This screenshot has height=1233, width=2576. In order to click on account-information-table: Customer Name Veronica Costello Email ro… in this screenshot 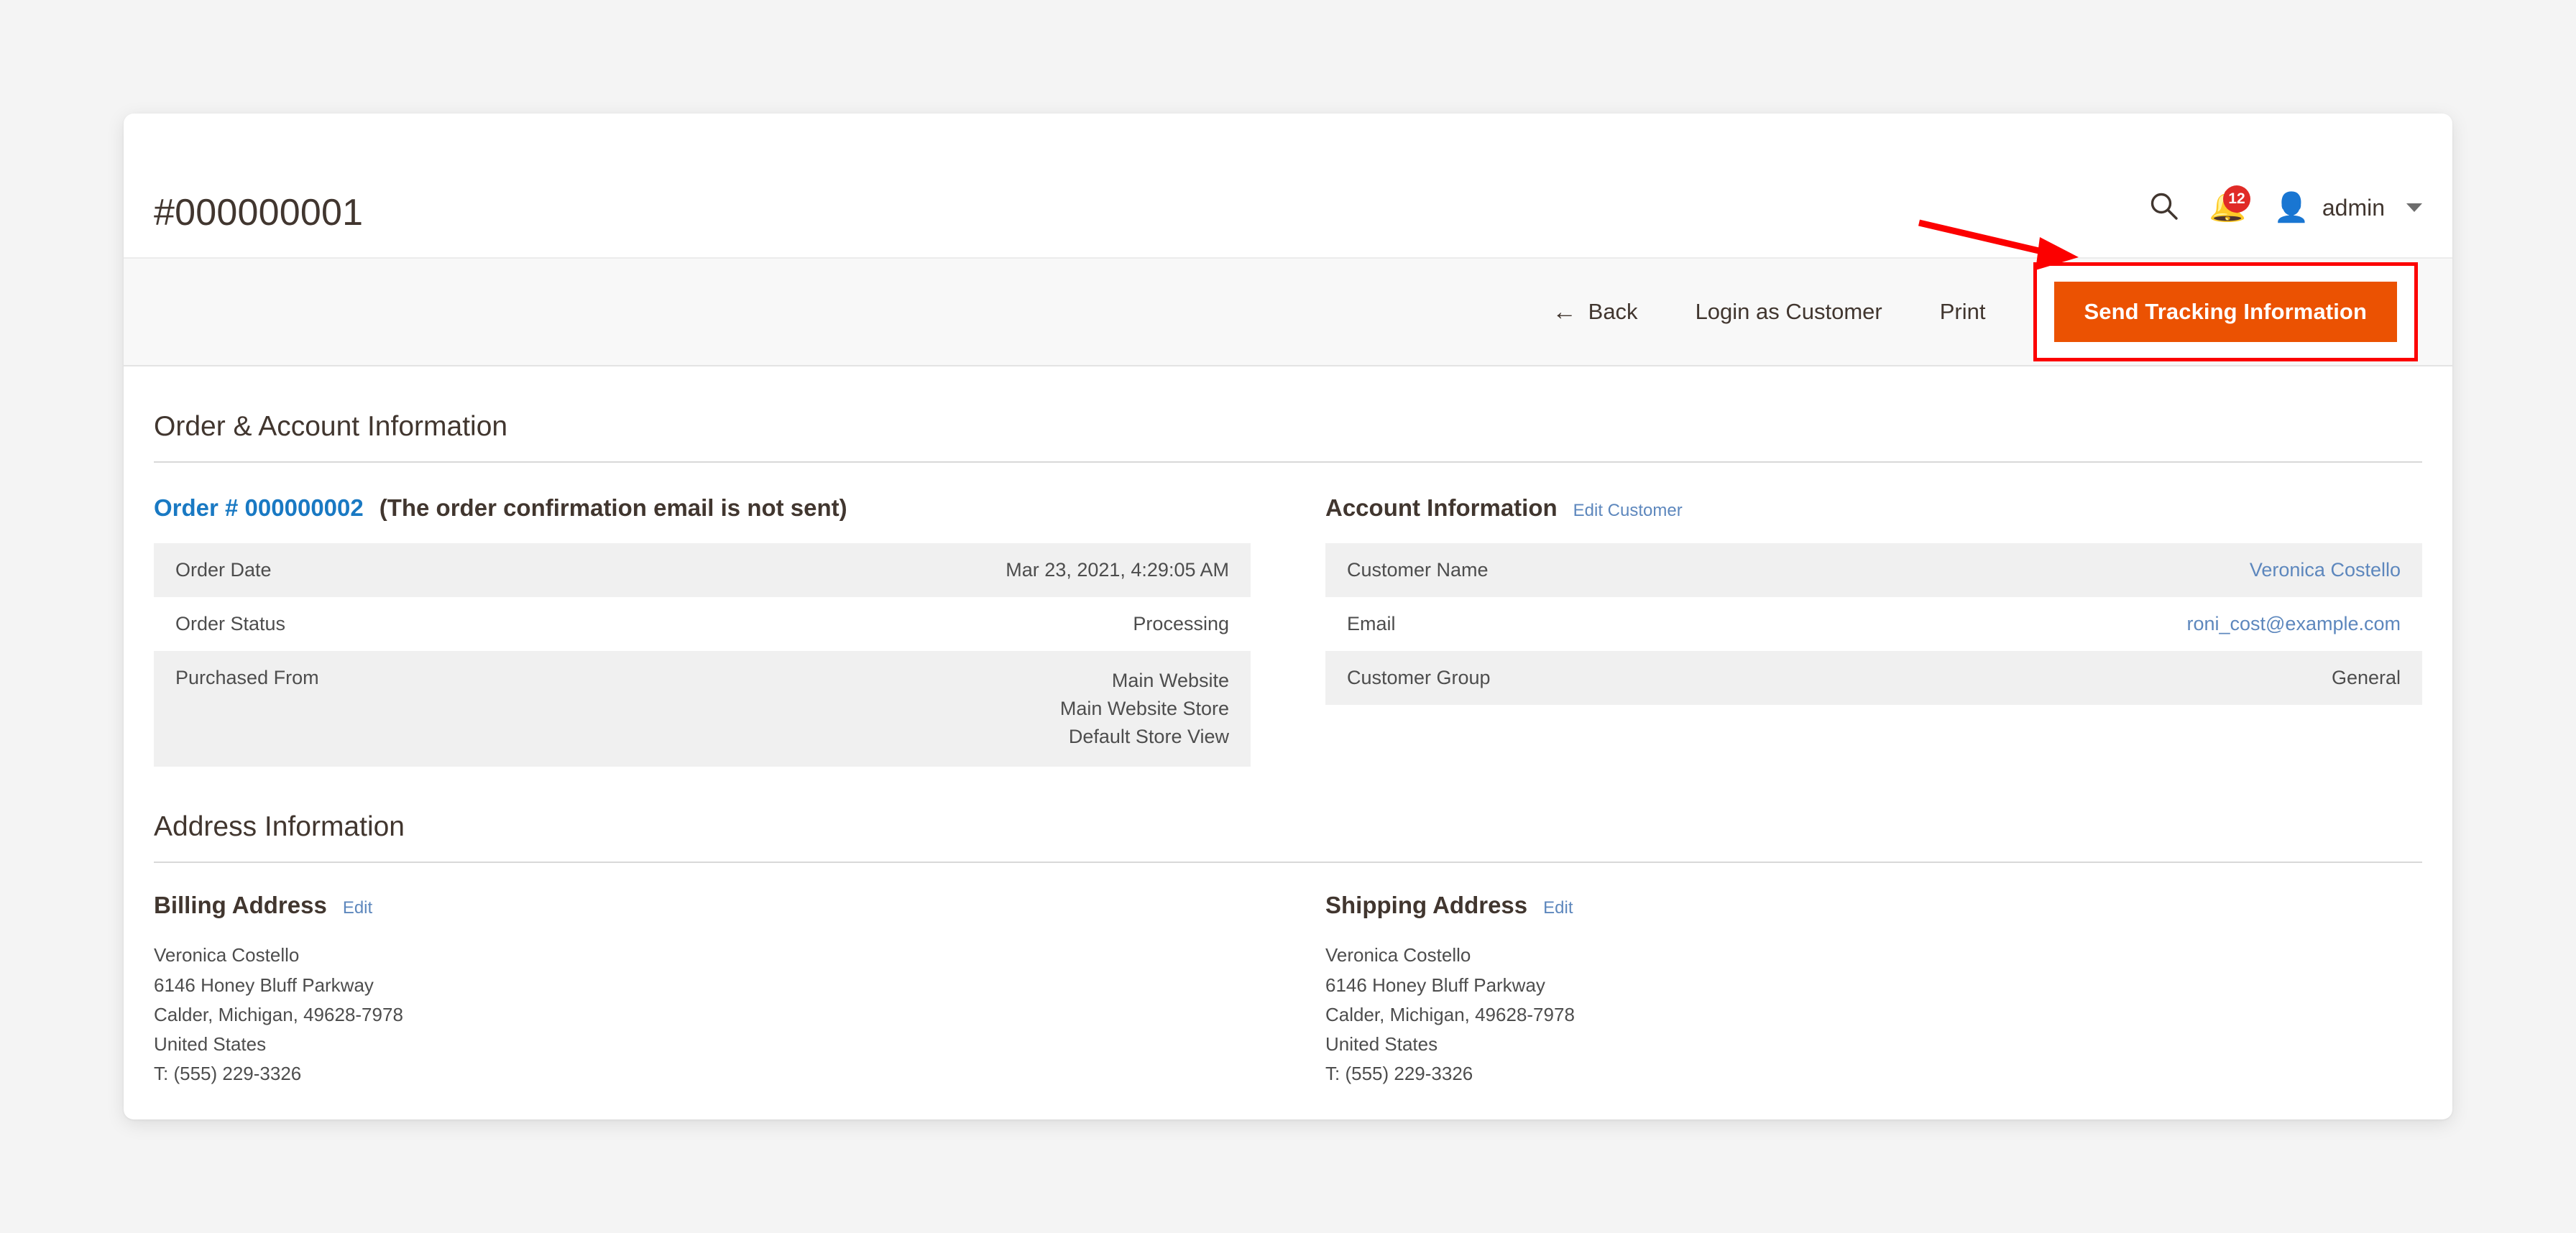, I will do `click(1873, 624)`.